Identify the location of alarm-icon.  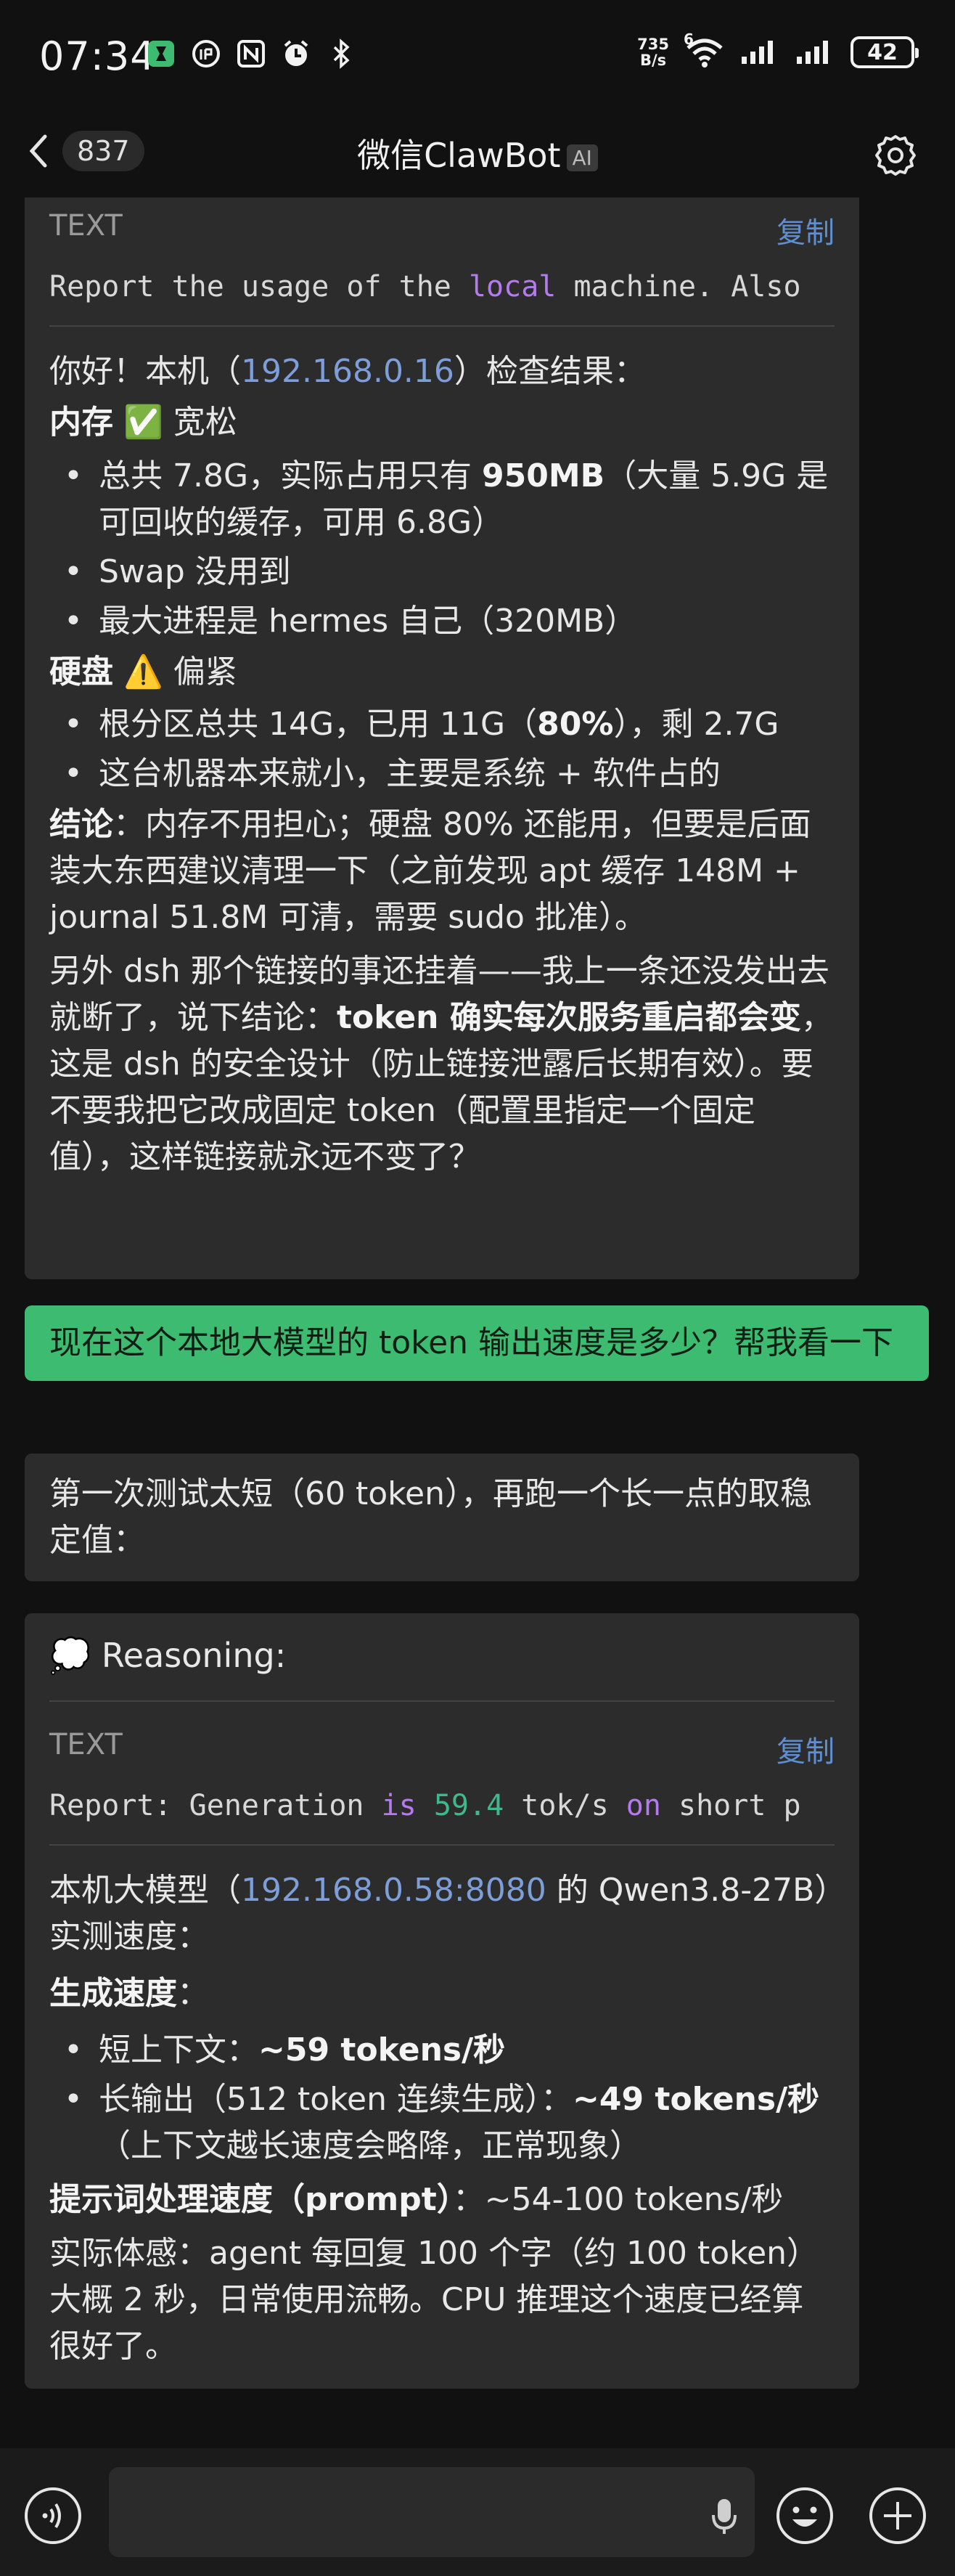
(296, 54).